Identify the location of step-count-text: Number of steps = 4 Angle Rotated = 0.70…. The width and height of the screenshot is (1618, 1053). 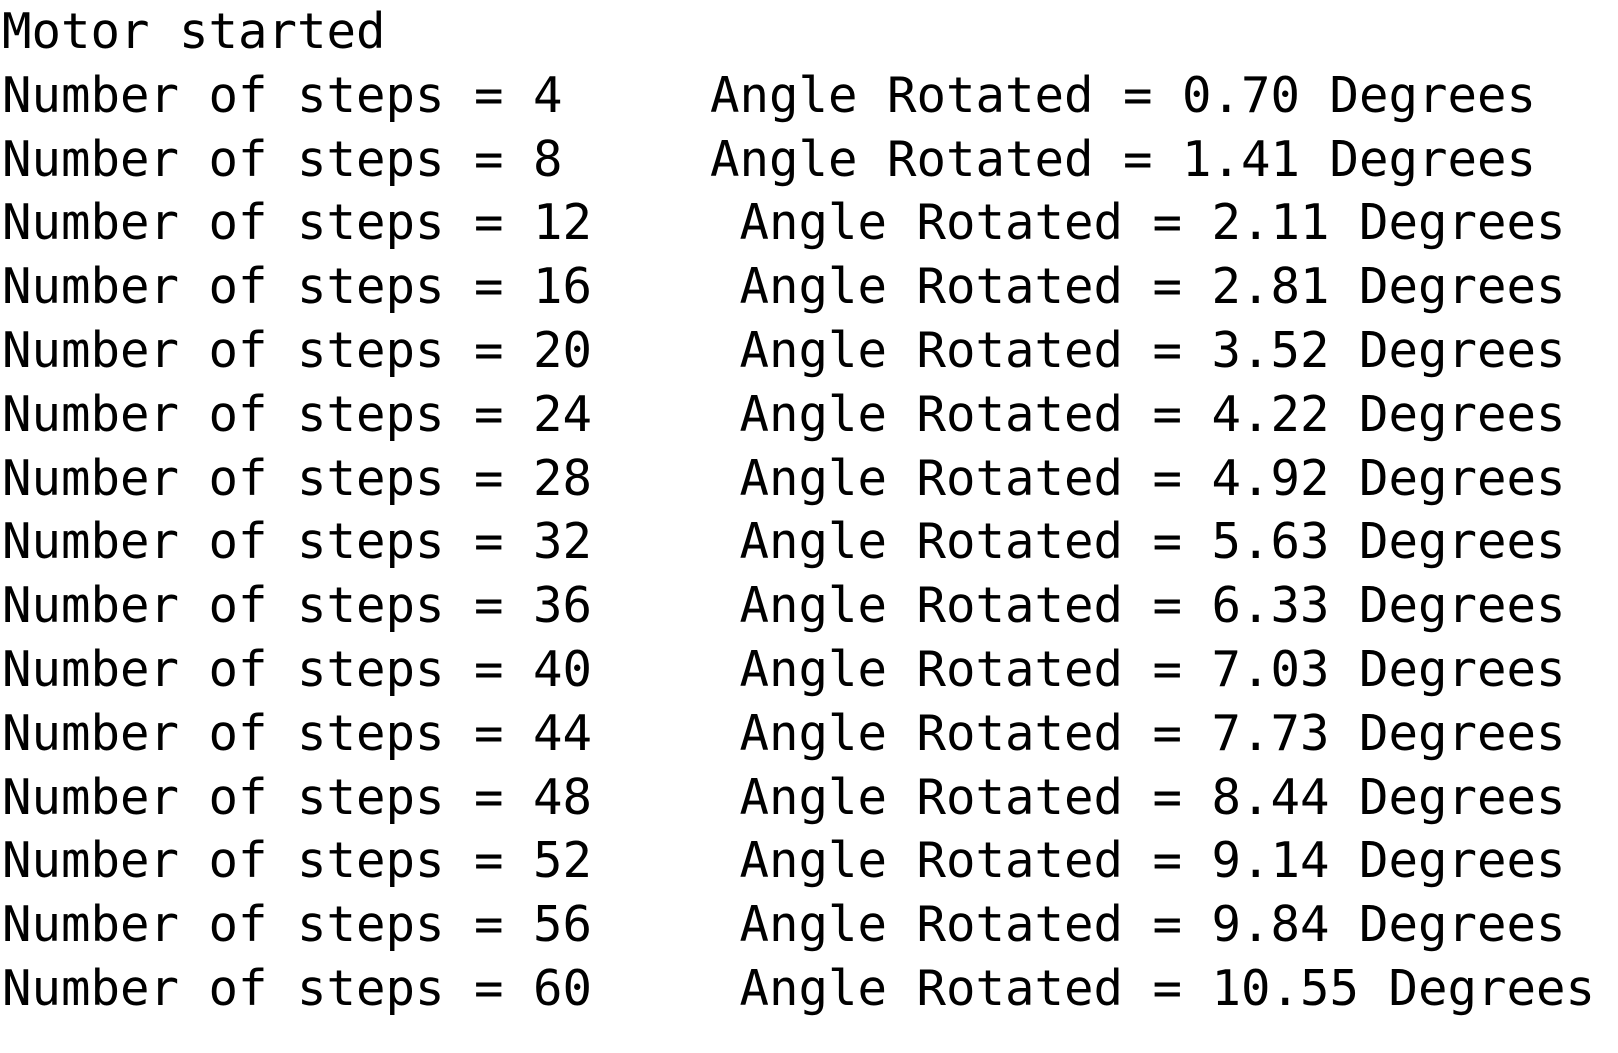
(769, 95).